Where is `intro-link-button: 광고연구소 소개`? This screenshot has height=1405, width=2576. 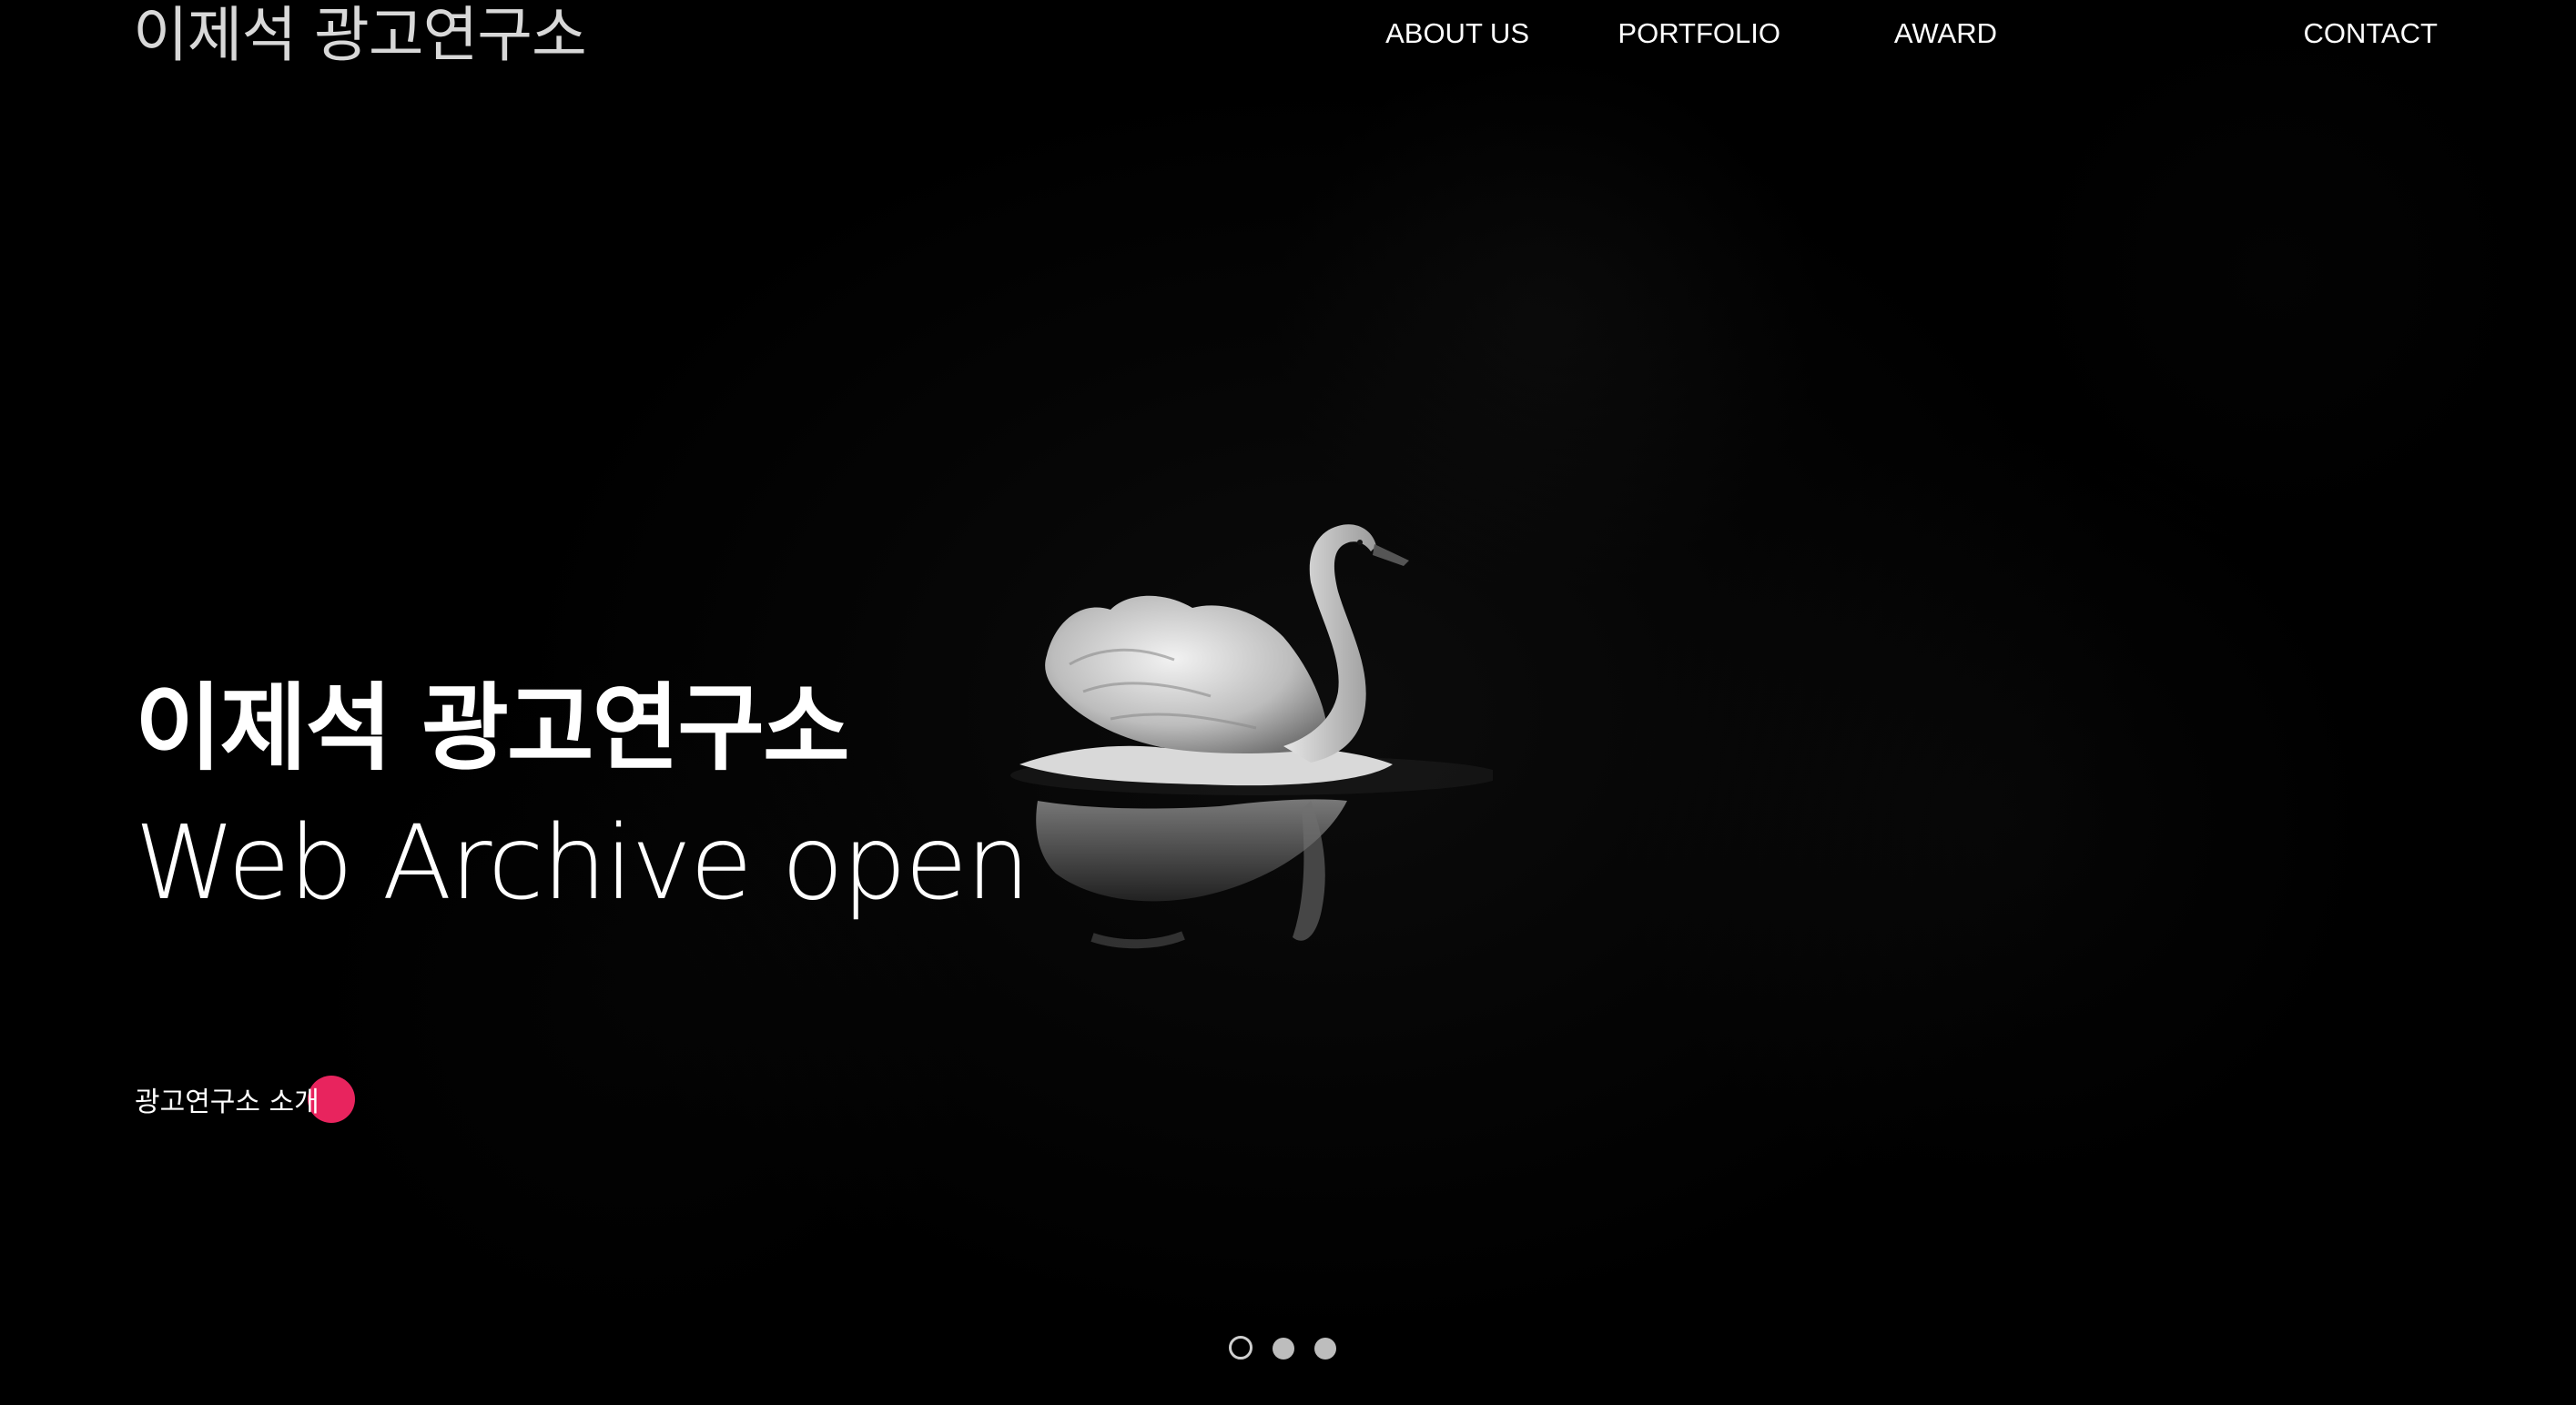 intro-link-button: 광고연구소 소개 is located at coordinates (245, 1099).